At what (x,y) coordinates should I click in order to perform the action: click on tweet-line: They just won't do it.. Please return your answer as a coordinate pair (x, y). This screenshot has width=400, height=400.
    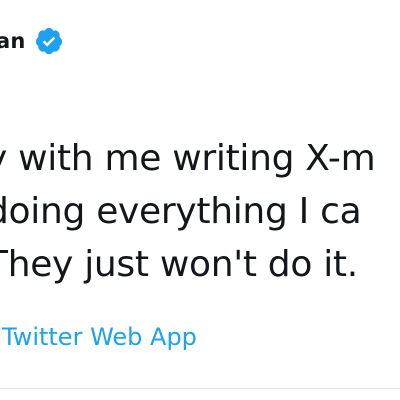
    Looking at the image, I should click on (179, 264).